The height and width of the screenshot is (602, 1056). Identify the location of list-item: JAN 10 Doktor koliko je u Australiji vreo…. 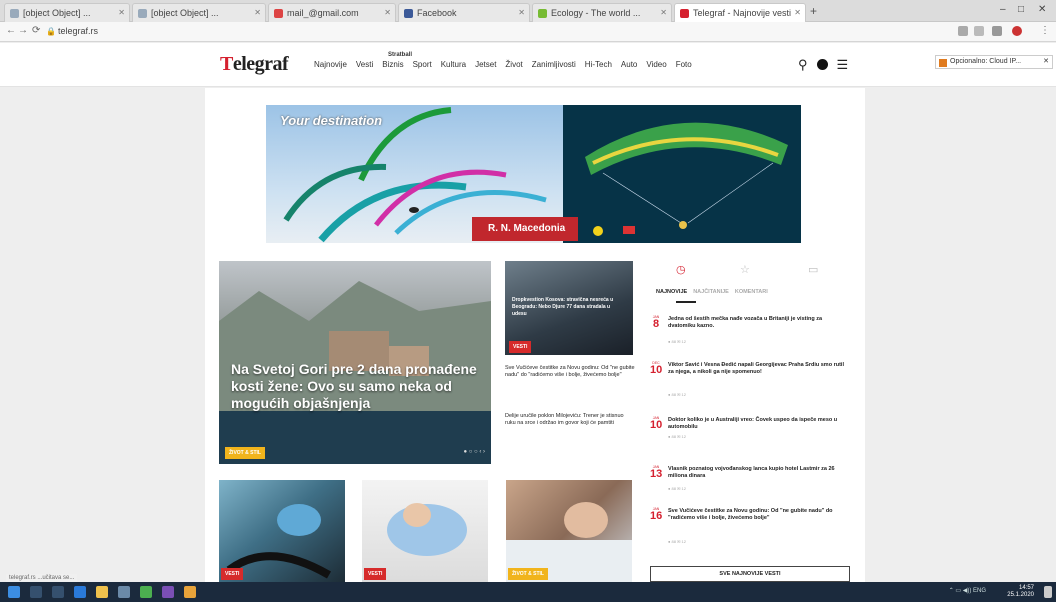
(750, 436).